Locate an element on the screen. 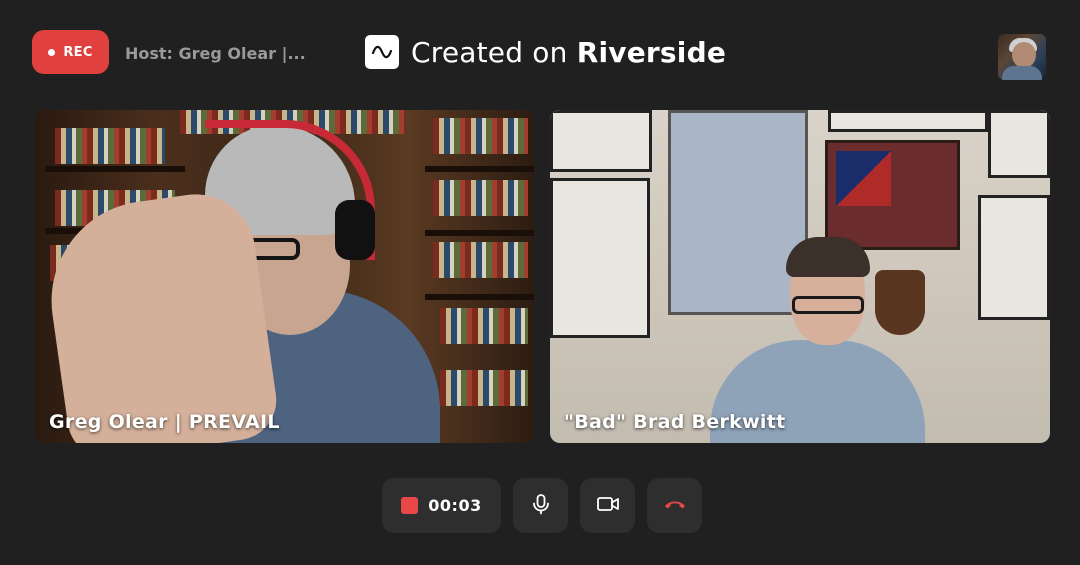  participant-name: Greg Olear | PREVAIL is located at coordinates (164, 422).